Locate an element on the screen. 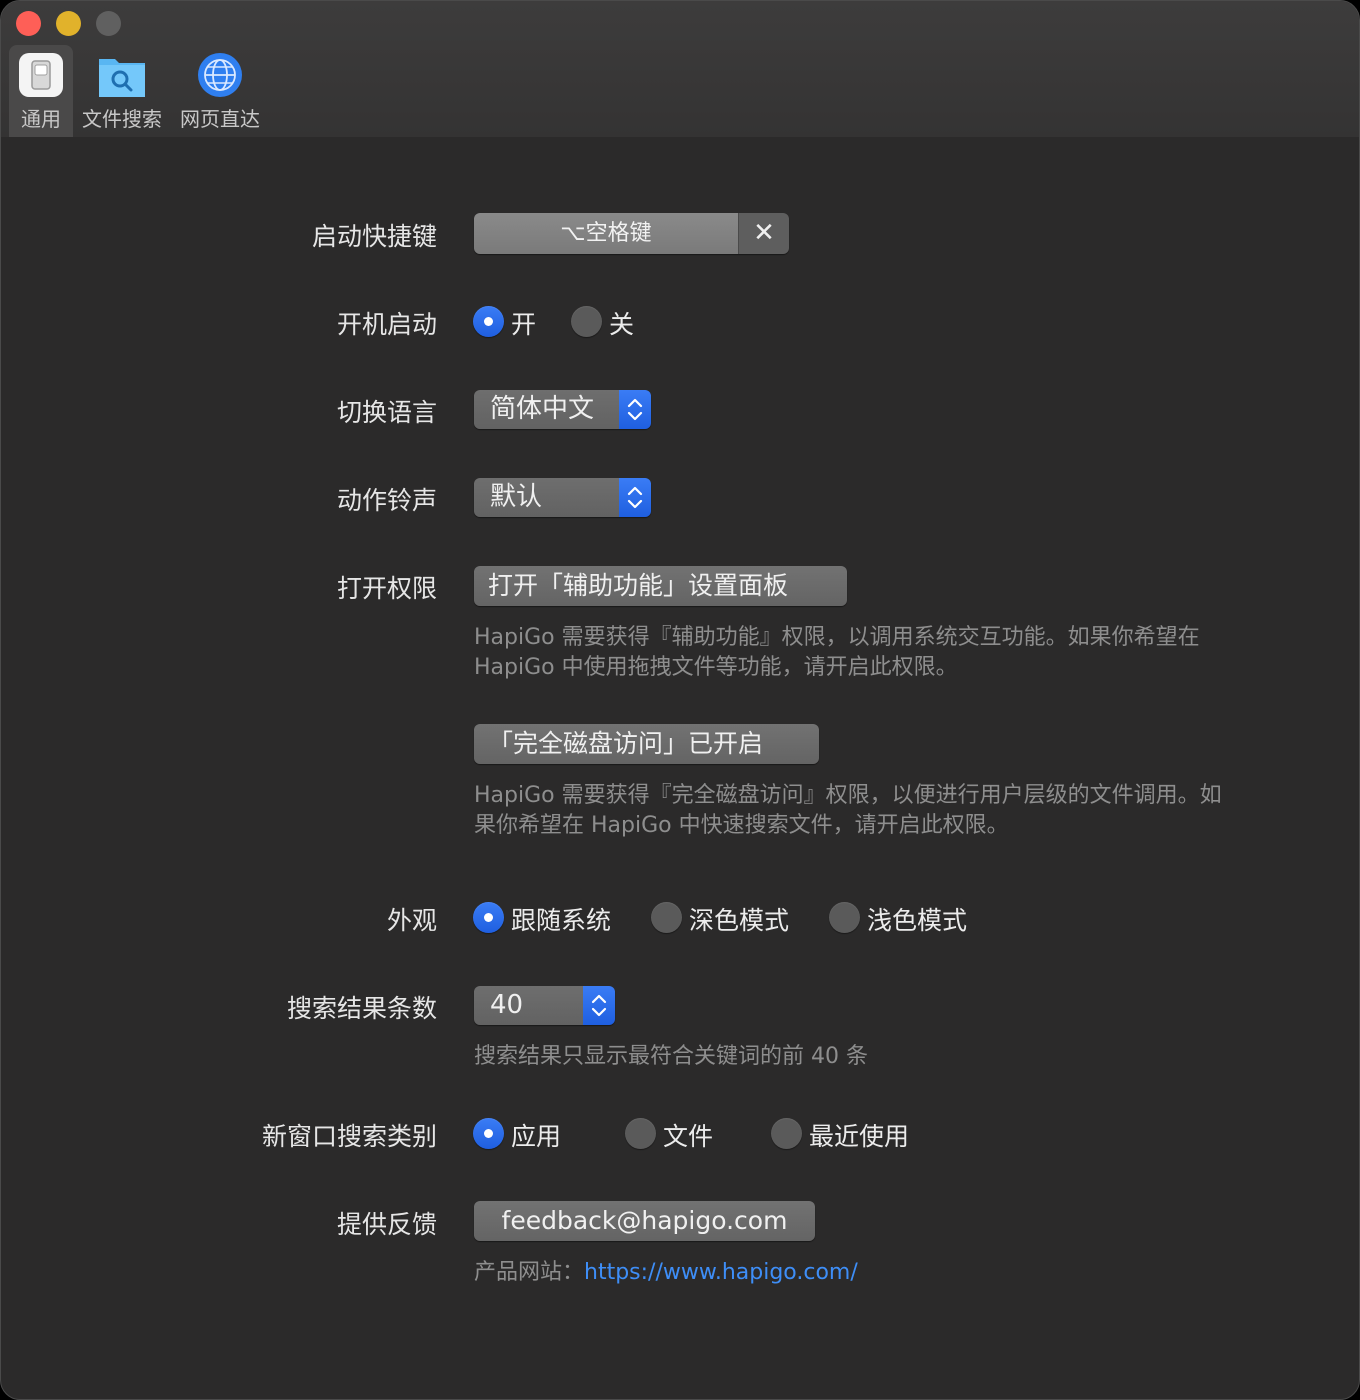  category-apps-radio is located at coordinates (488, 1133).